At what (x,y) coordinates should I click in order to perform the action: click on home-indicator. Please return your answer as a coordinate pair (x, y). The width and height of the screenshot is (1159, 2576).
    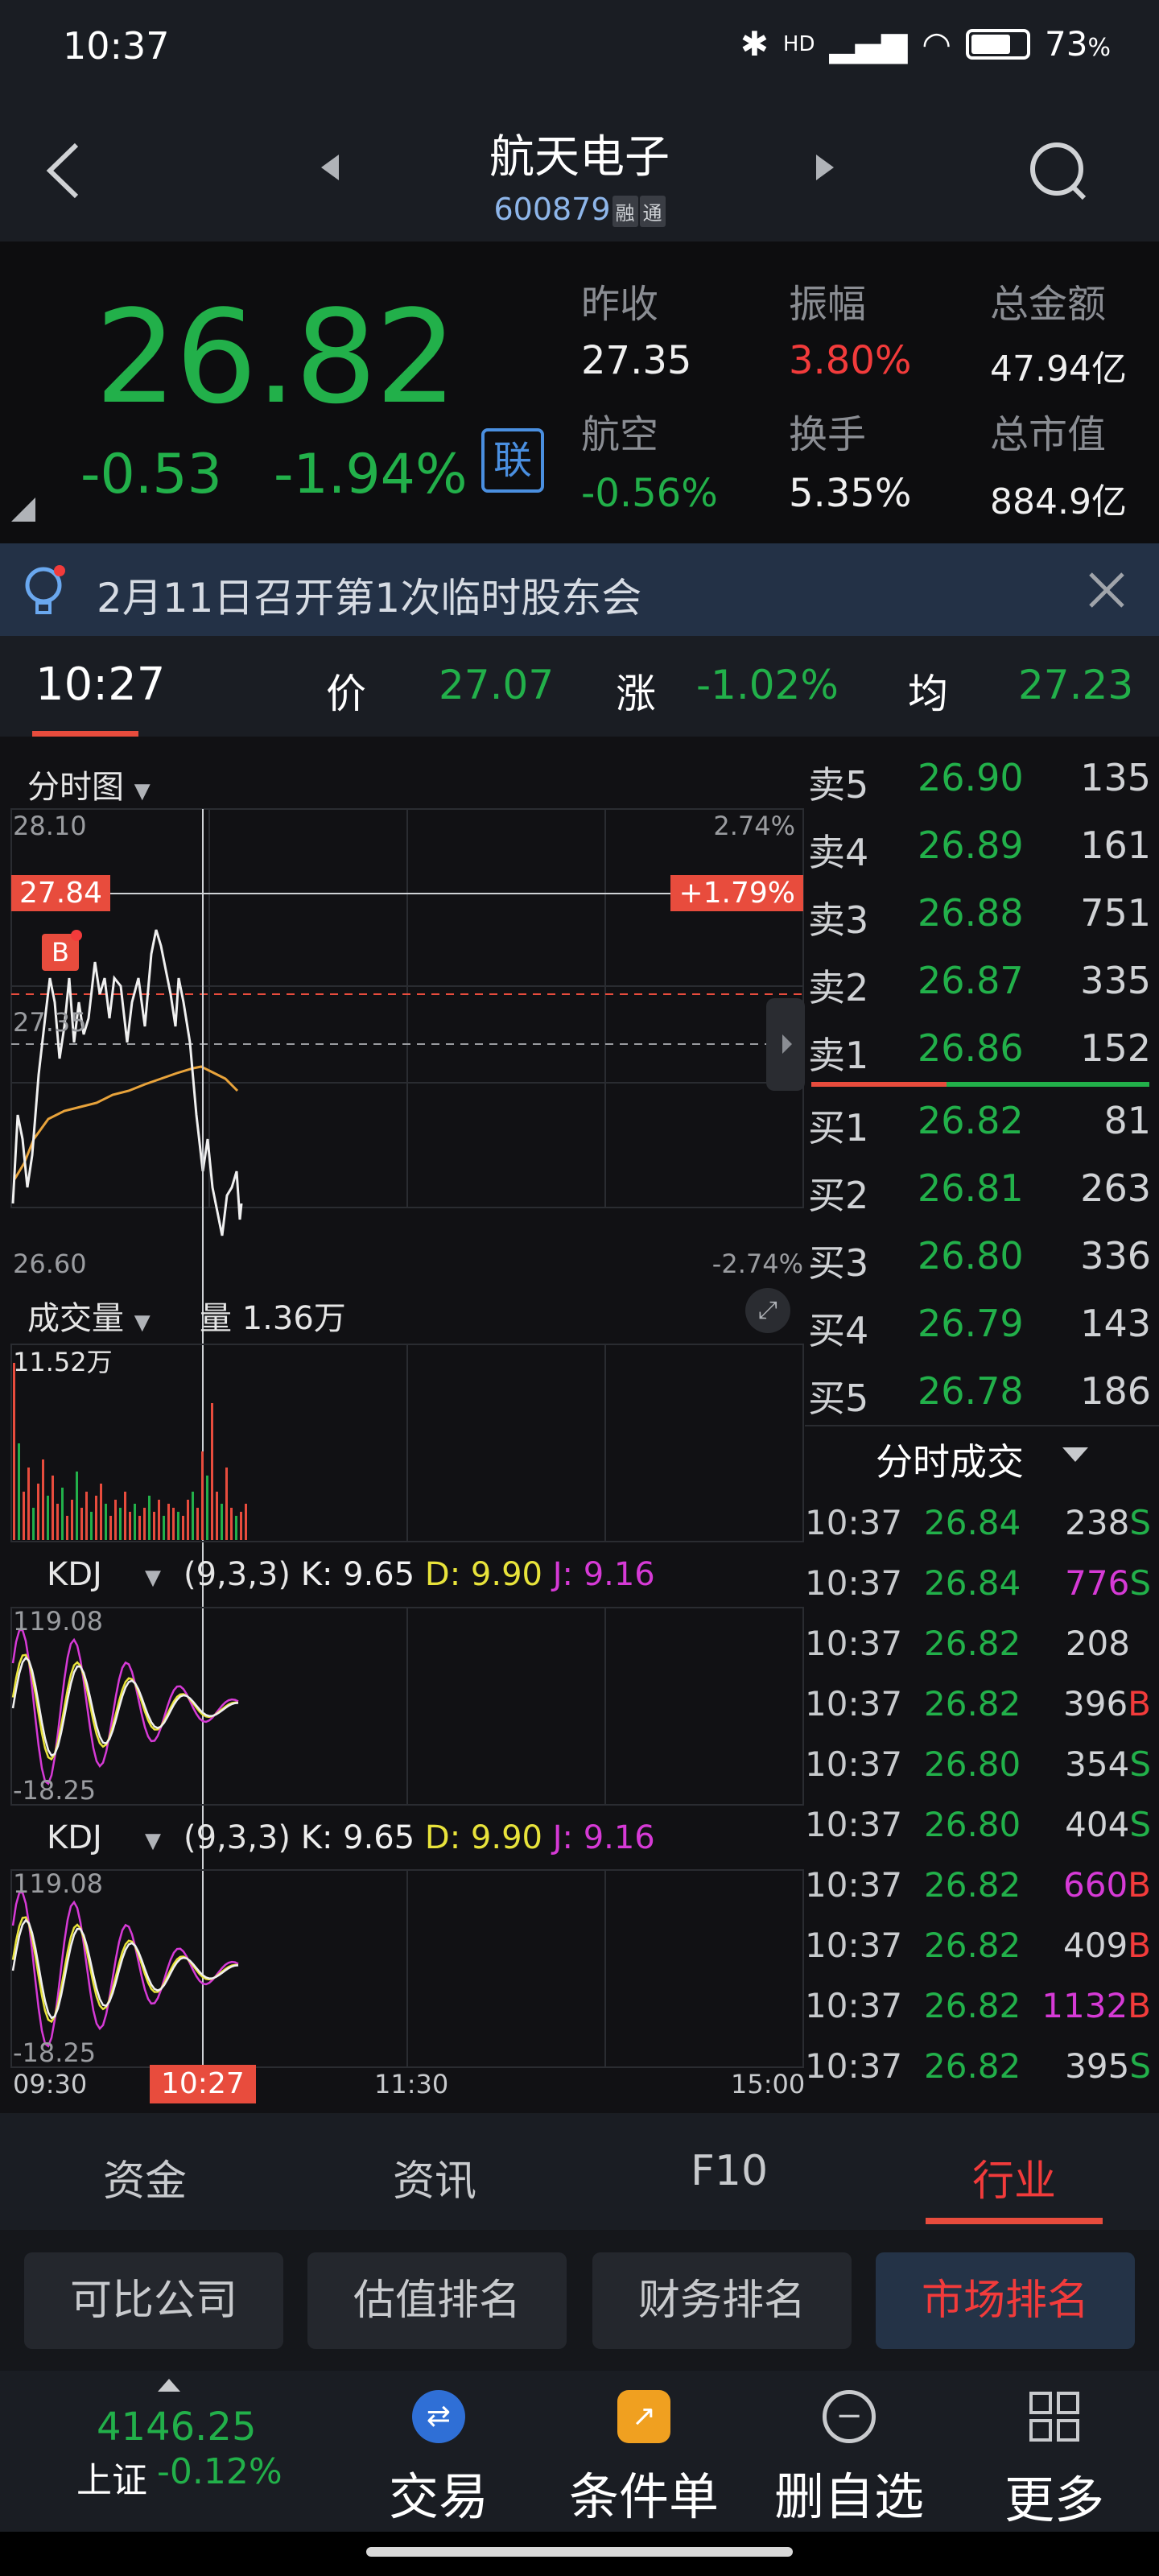
    Looking at the image, I should click on (579, 2552).